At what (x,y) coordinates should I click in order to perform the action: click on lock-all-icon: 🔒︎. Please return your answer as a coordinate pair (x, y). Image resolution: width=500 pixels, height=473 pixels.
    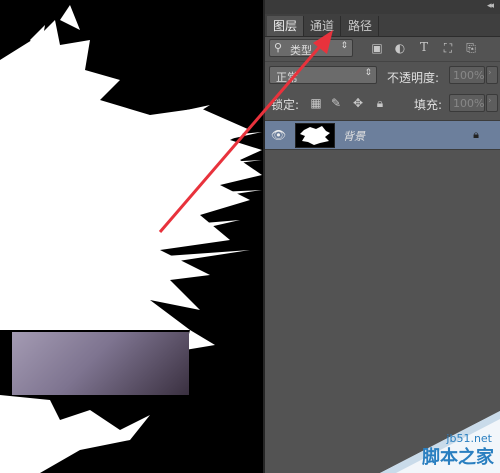
    Looking at the image, I should click on (380, 103).